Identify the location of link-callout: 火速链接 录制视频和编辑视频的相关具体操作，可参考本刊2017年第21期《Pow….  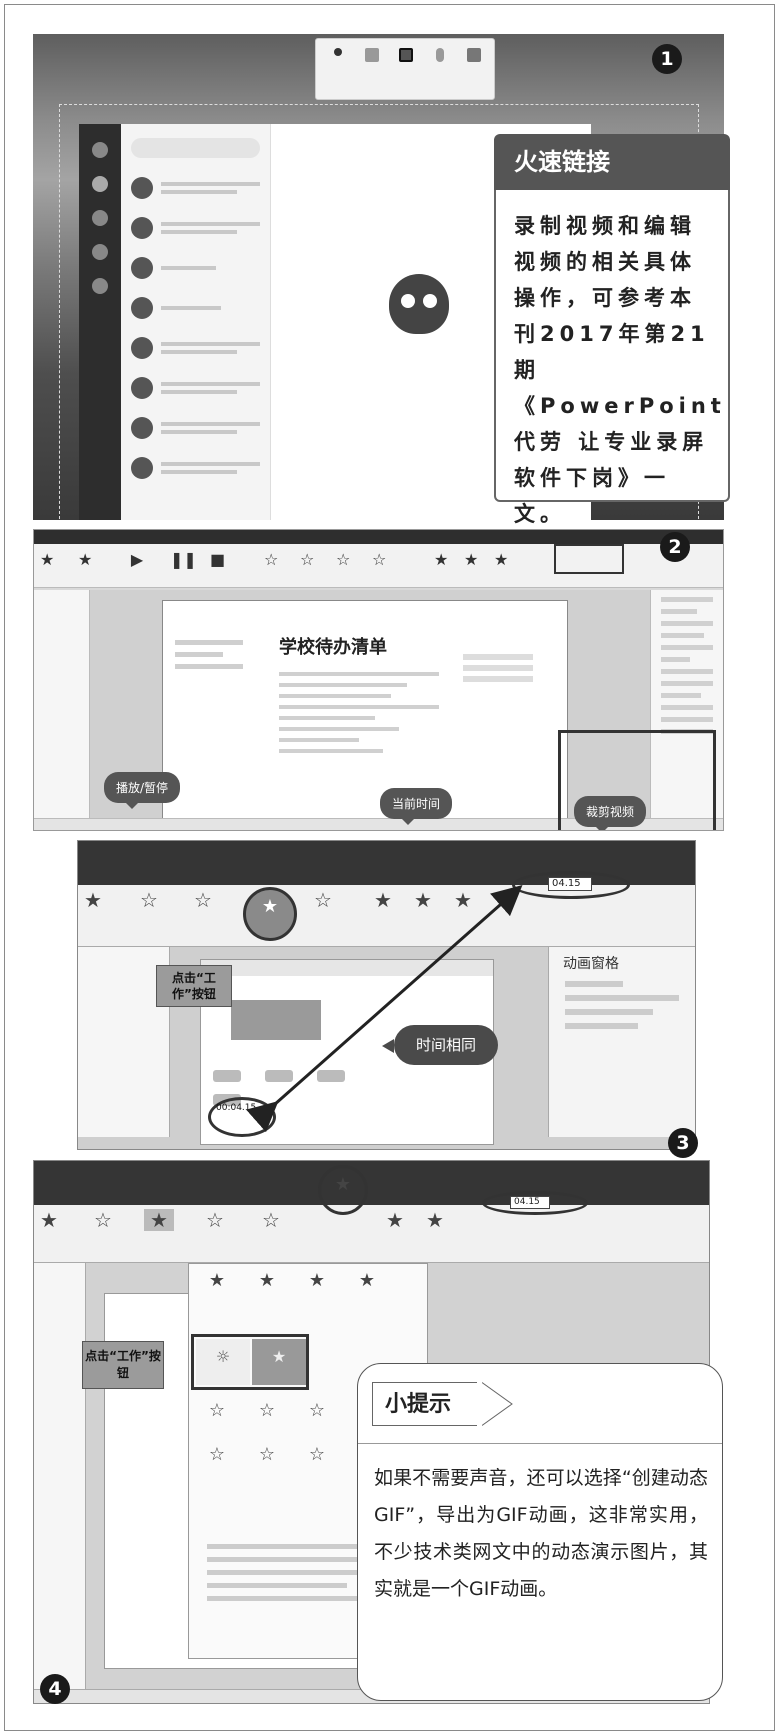
(612, 330).